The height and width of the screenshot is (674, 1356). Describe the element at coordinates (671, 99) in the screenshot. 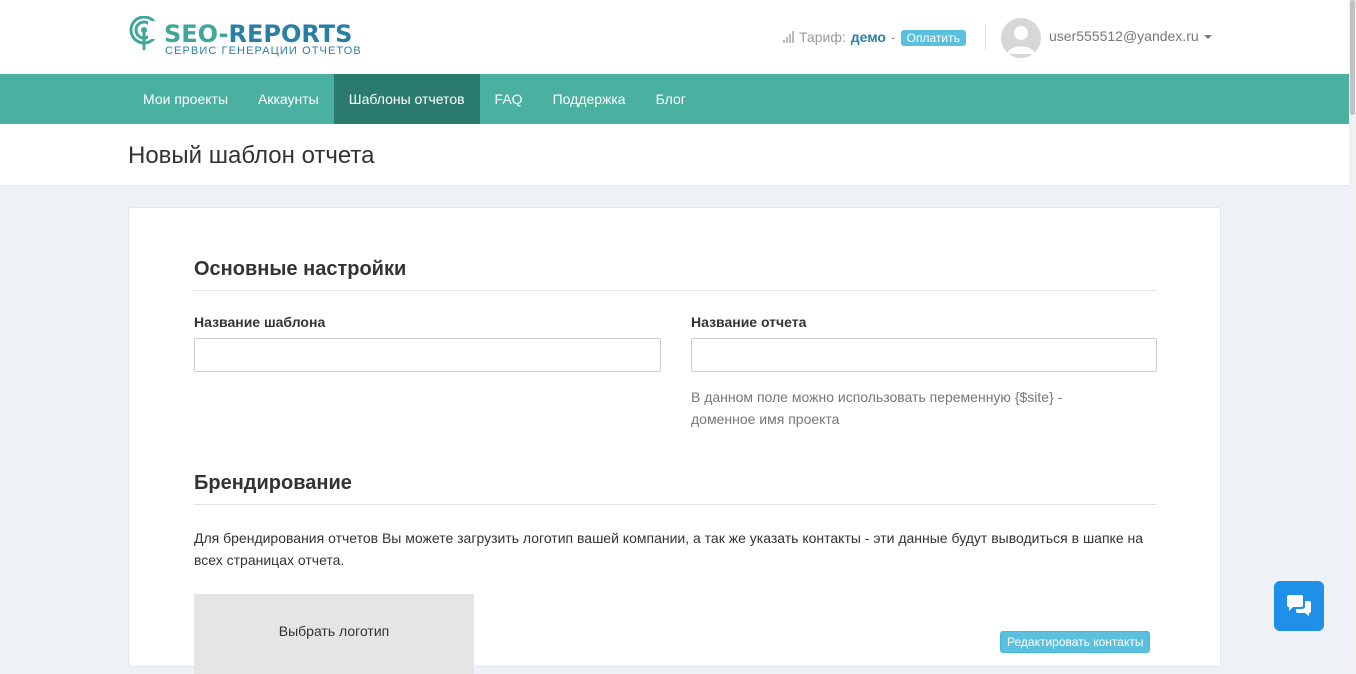

I see `nav-item-blog: Блог` at that location.